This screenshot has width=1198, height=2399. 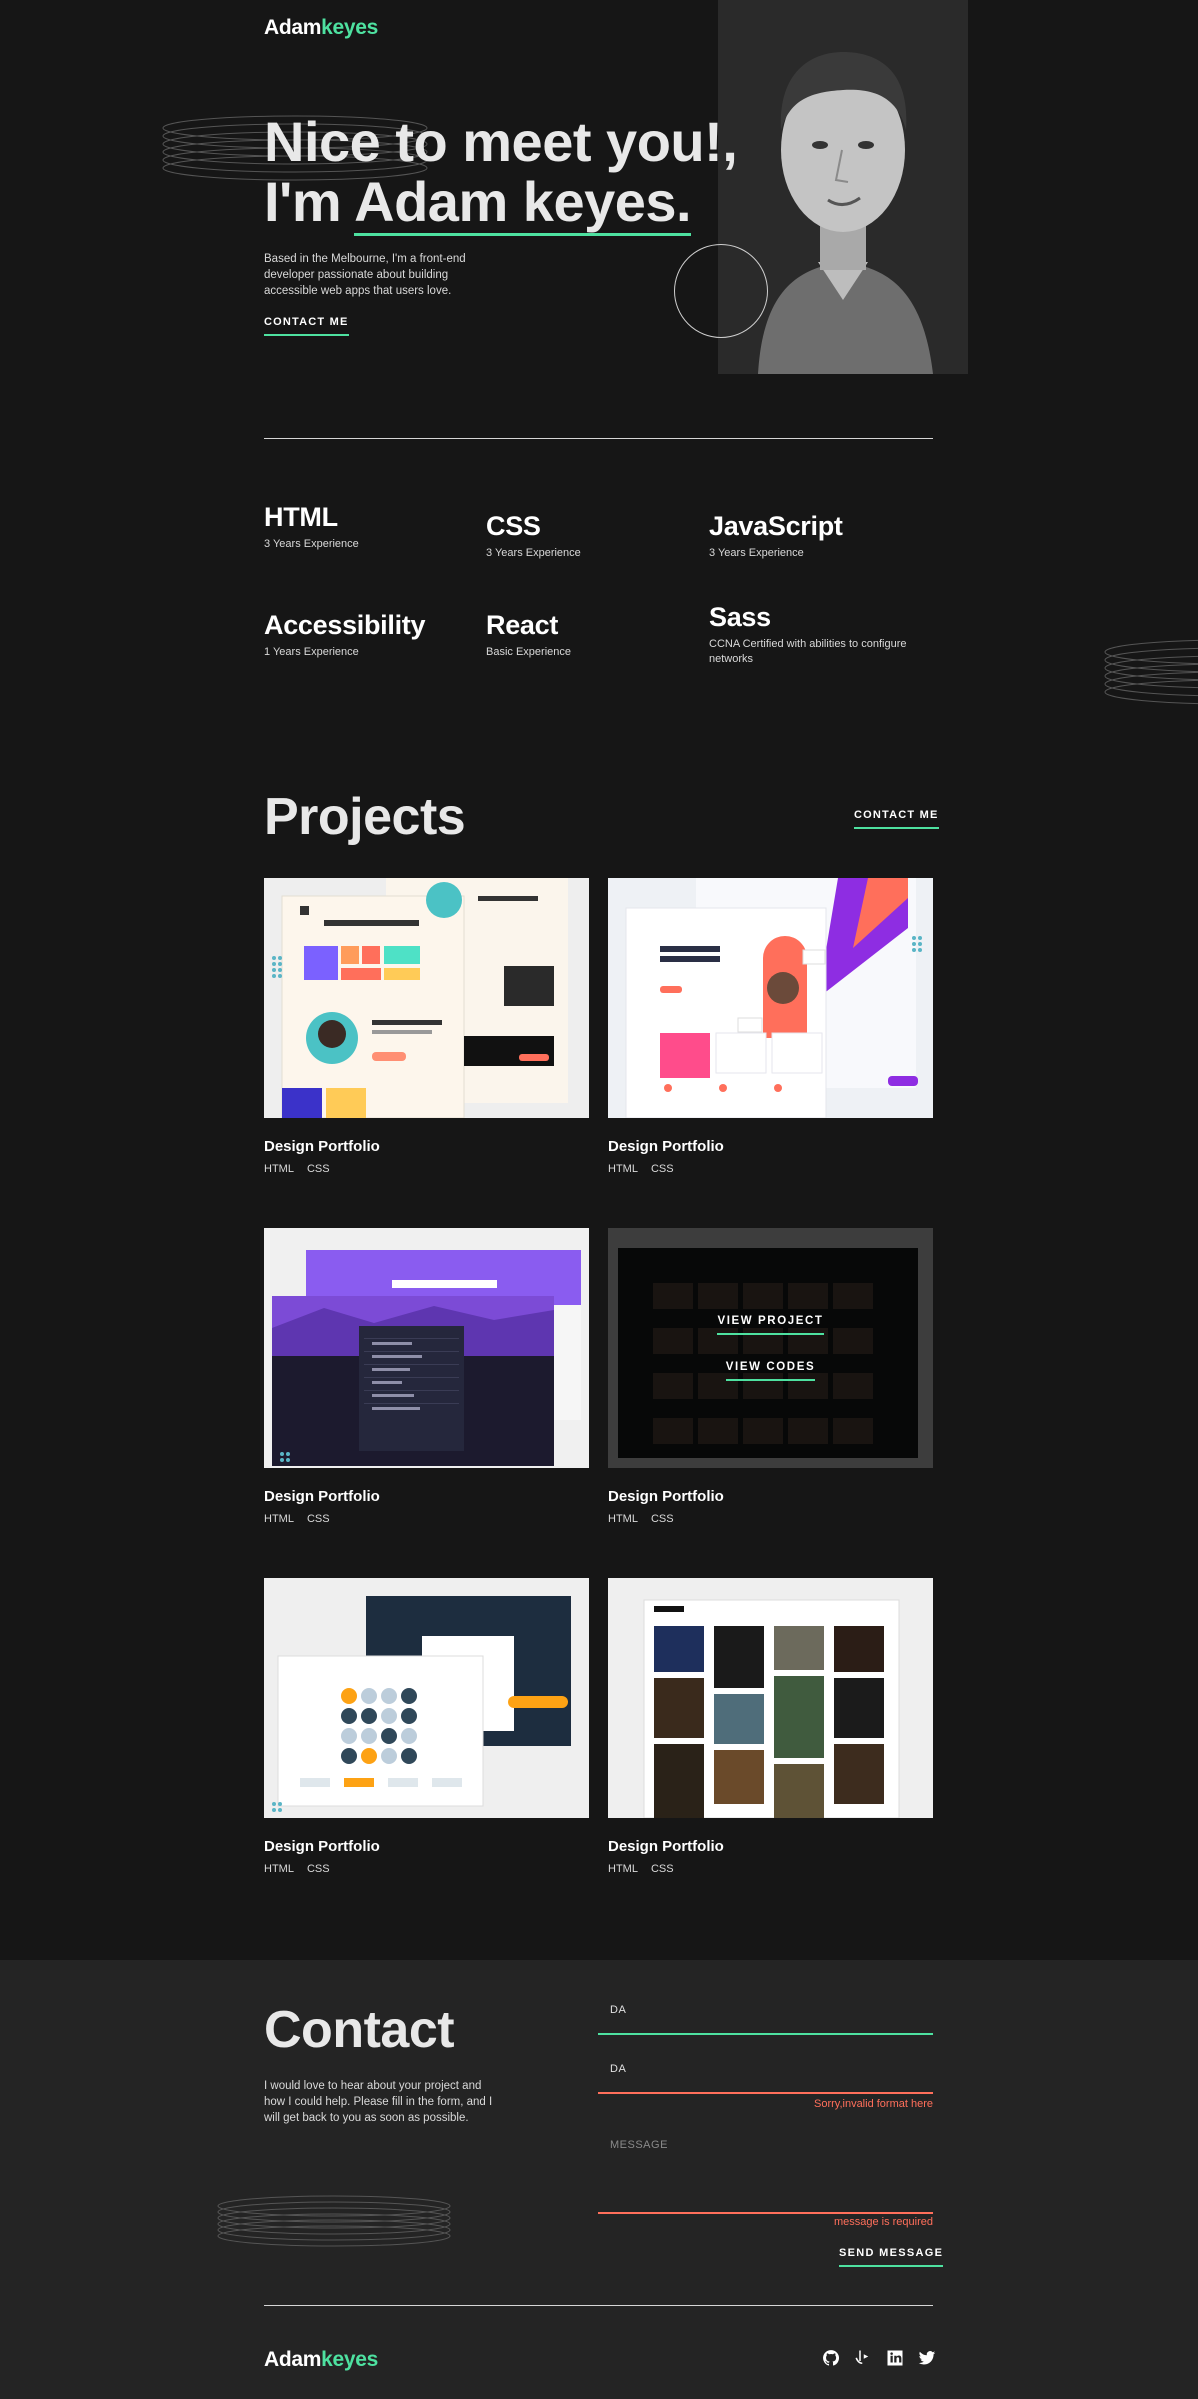 I want to click on footer-divider, so click(x=598, y=2305).